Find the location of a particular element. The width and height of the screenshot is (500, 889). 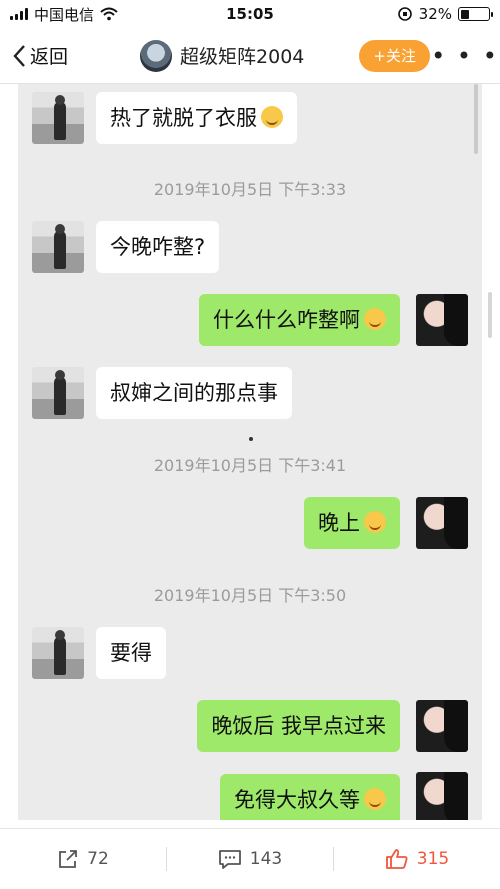

nav-bar: 返回 超级矩阵2004 +关注 • • • is located at coordinates (250, 56).